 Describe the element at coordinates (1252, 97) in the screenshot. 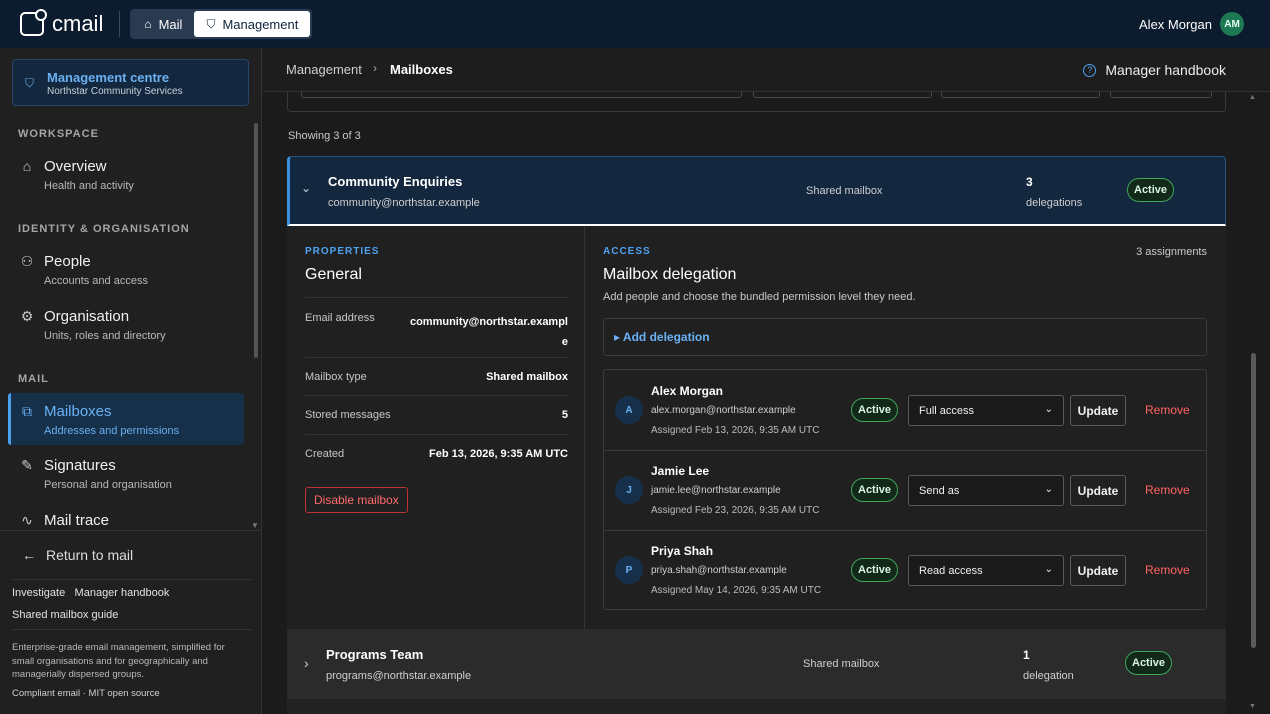

I see `scroll-up-icon: ▲` at that location.